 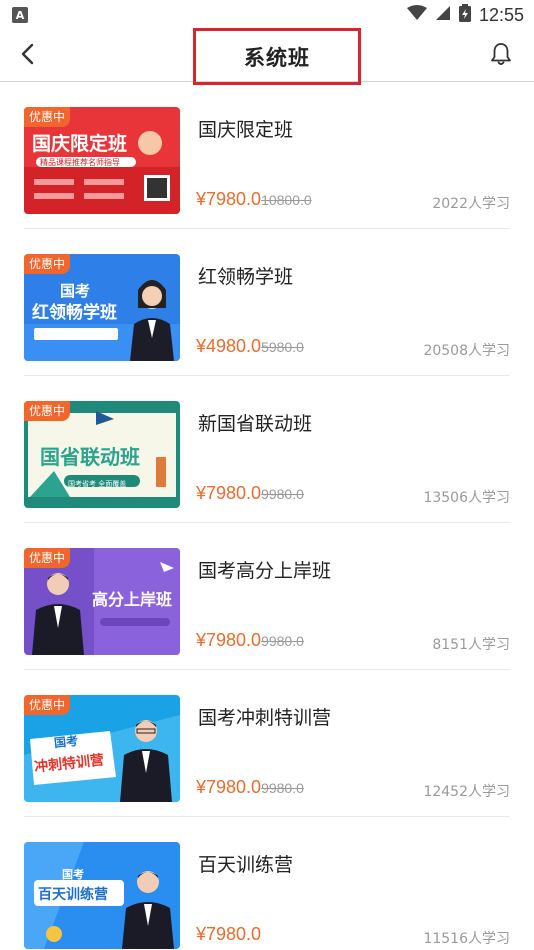 I want to click on cellular-signal-icon, so click(x=443, y=15).